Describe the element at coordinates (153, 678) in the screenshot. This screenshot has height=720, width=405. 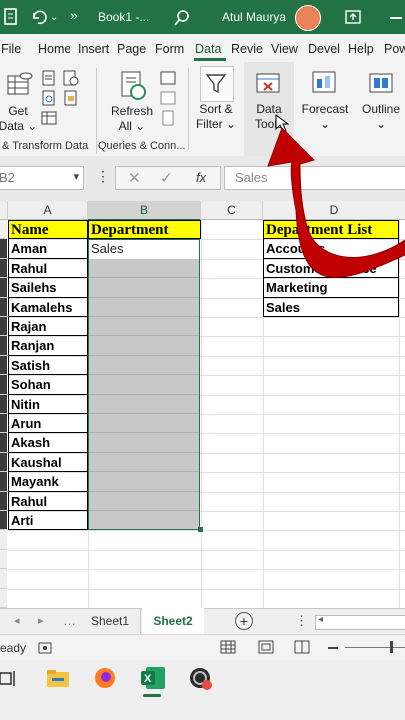
I see `excel-icon: X` at that location.